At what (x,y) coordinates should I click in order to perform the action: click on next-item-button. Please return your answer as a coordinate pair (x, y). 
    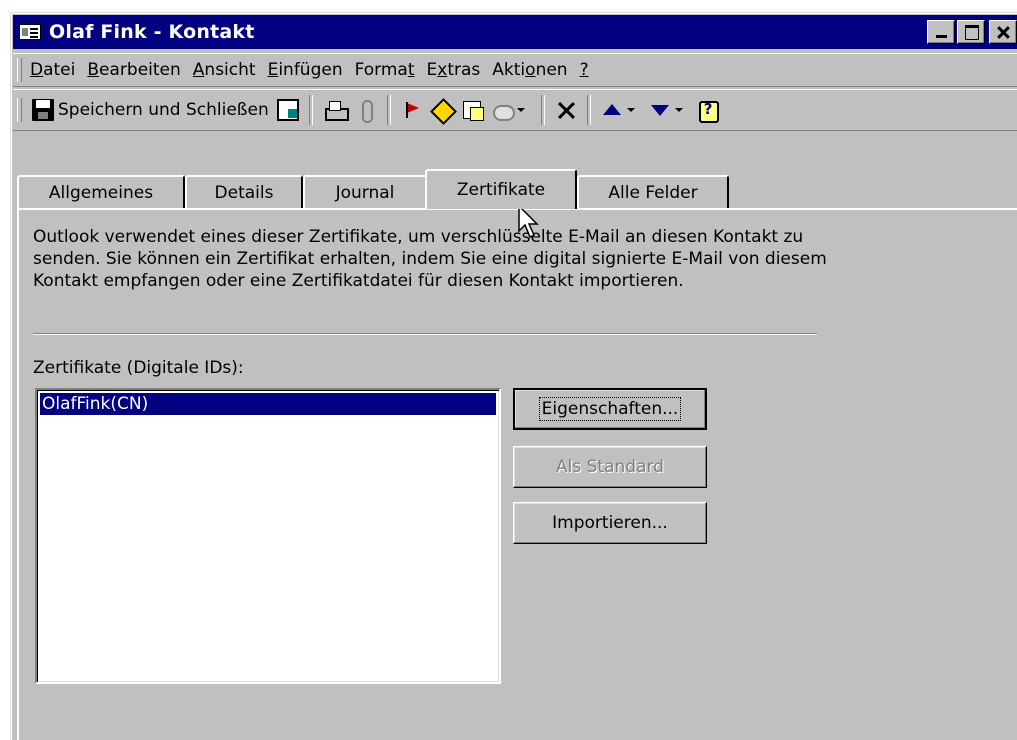
    Looking at the image, I should click on (669, 110).